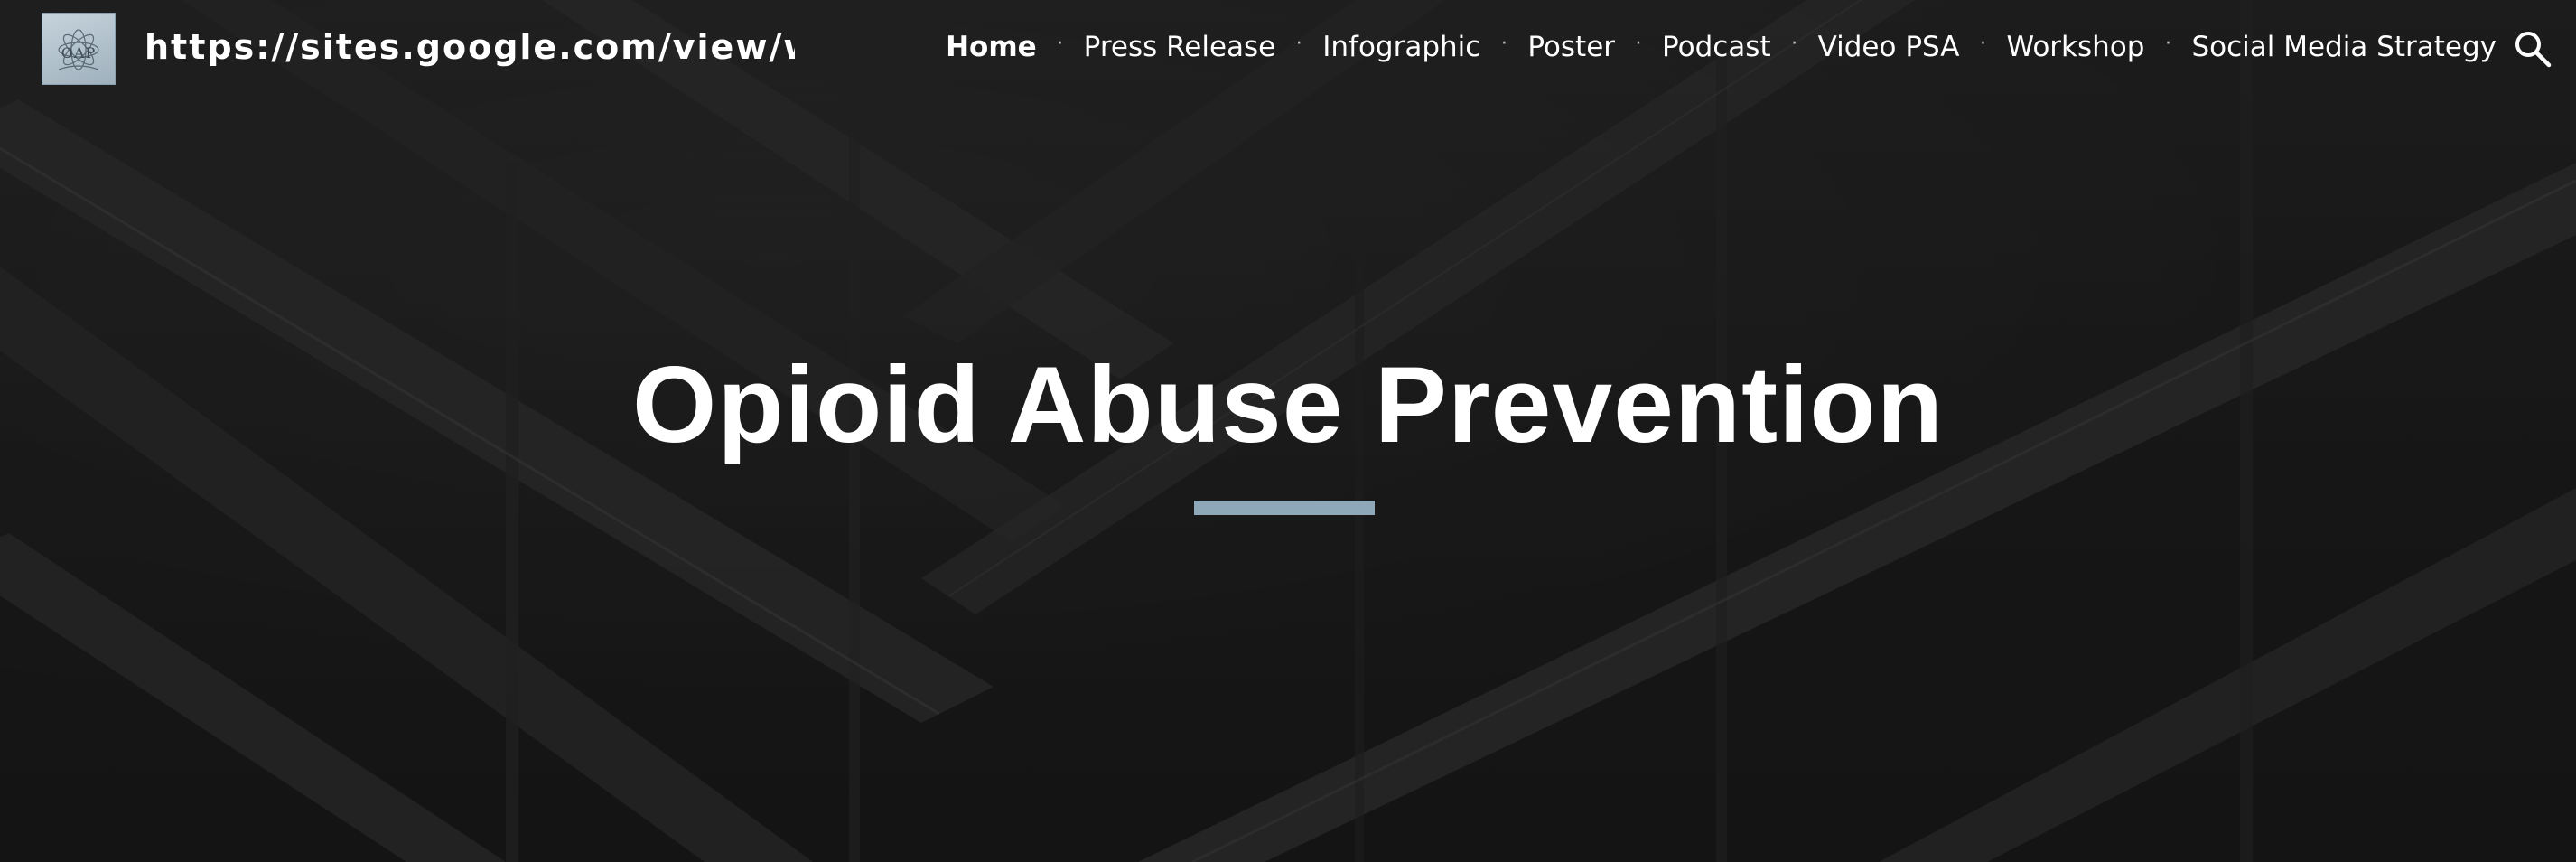 The width and height of the screenshot is (2576, 862). I want to click on title-underline, so click(1284, 508).